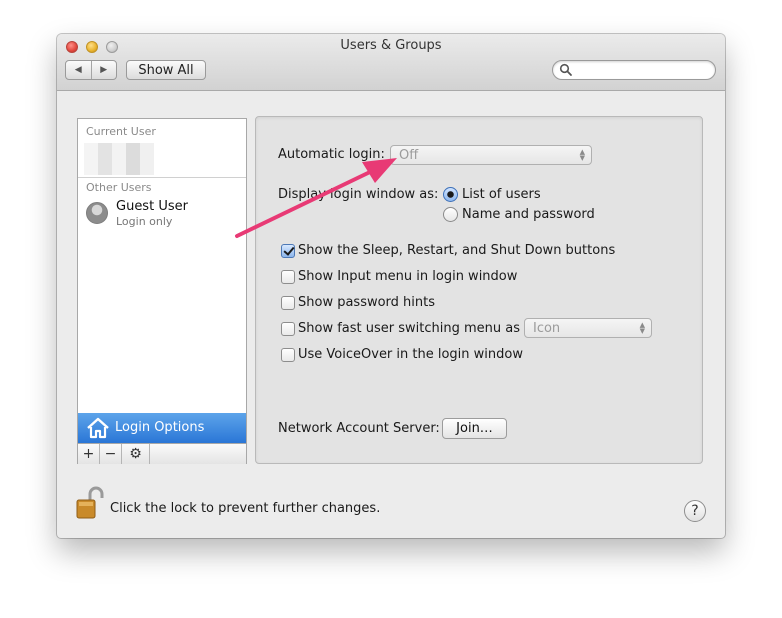  Describe the element at coordinates (288, 355) in the screenshot. I see `checkbox-voiceover` at that location.